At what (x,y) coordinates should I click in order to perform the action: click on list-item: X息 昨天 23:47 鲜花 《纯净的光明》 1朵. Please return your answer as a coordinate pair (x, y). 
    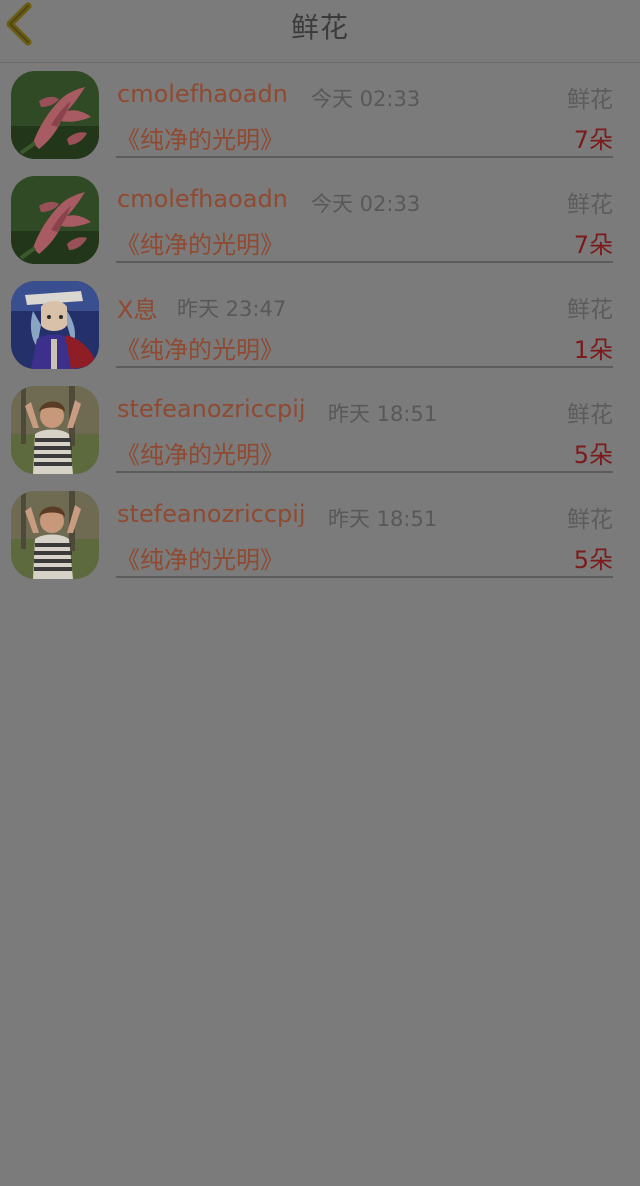
    Looking at the image, I should click on (320, 325).